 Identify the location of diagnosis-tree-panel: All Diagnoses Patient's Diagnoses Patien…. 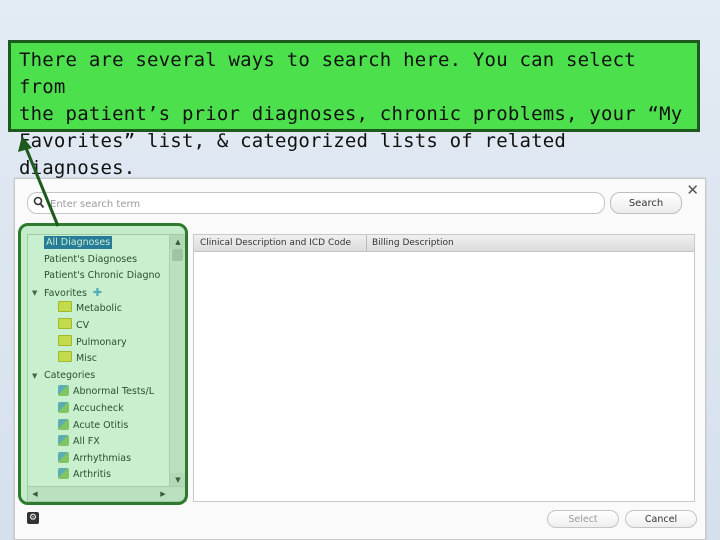
(107, 368).